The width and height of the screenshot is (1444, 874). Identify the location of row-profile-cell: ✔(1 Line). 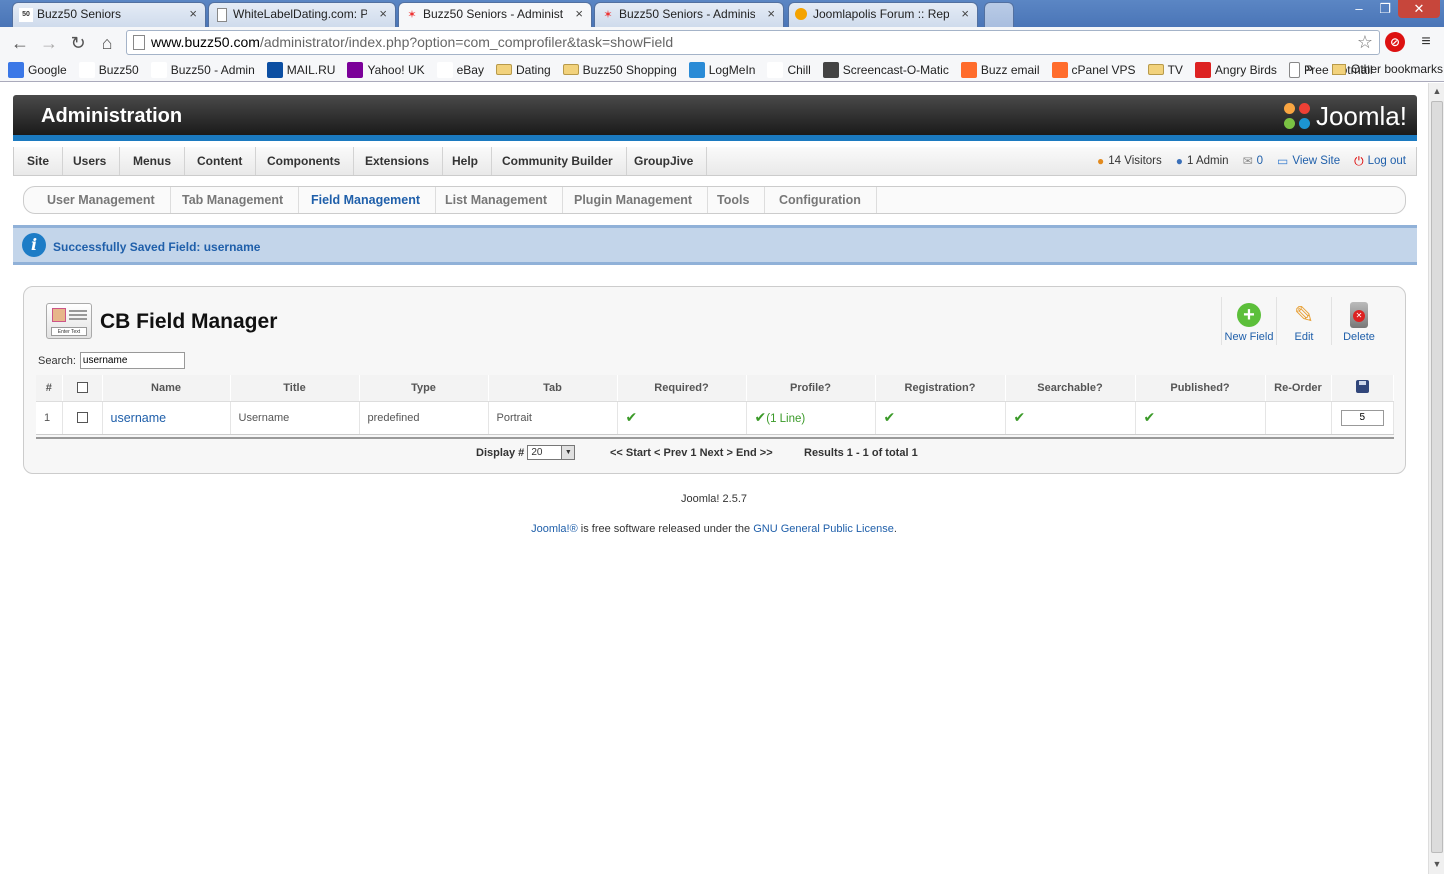
(811, 418).